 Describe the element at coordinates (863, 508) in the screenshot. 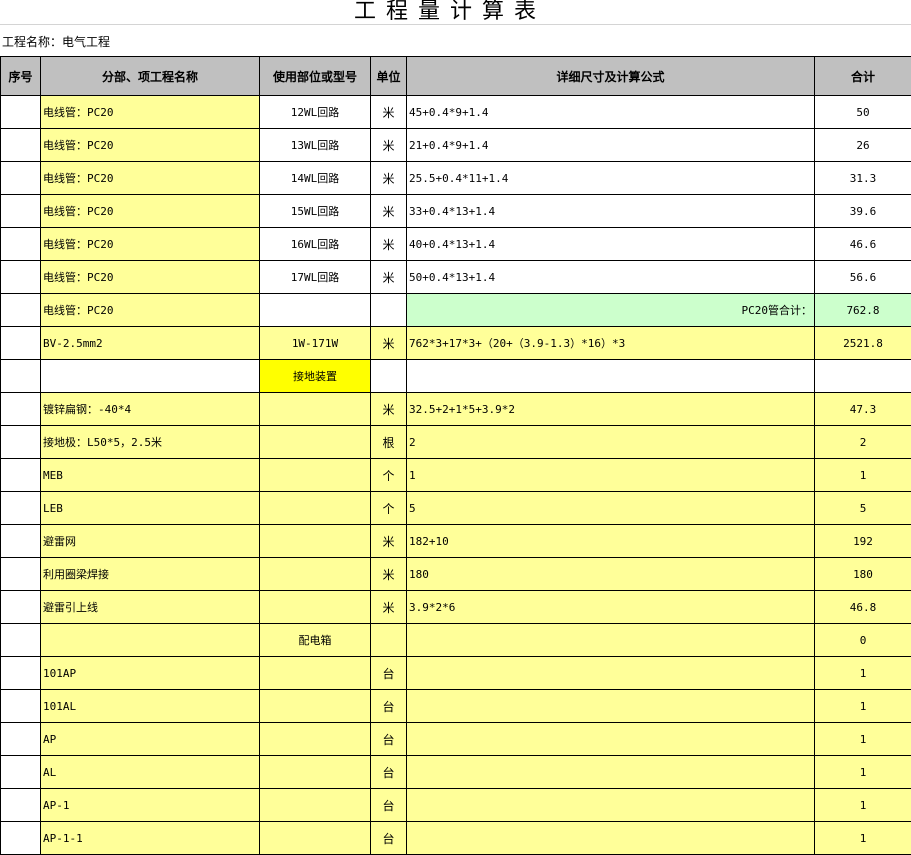

I see `cell-total: 5` at that location.